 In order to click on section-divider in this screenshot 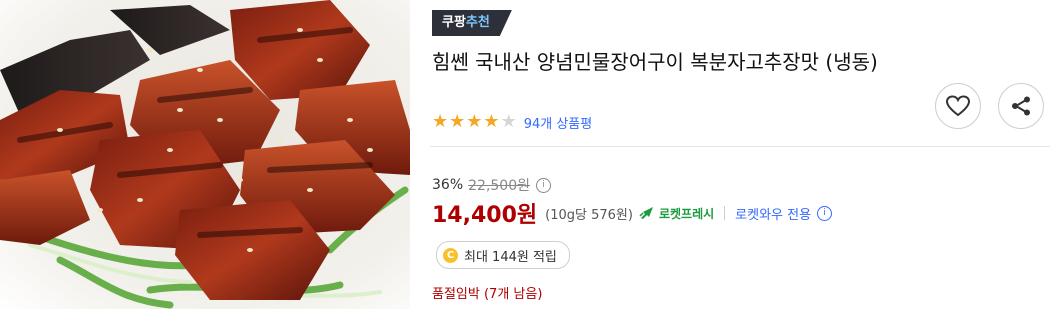, I will do `click(740, 146)`.